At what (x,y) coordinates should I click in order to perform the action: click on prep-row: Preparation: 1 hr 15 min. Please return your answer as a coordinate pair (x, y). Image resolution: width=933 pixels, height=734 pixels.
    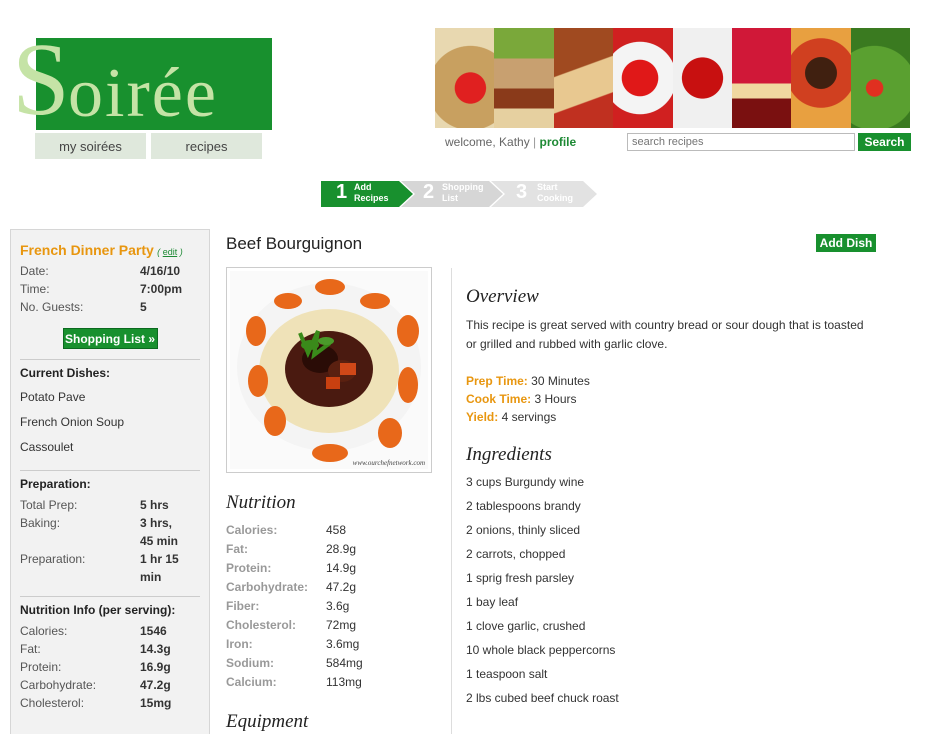
    Looking at the image, I should click on (110, 568).